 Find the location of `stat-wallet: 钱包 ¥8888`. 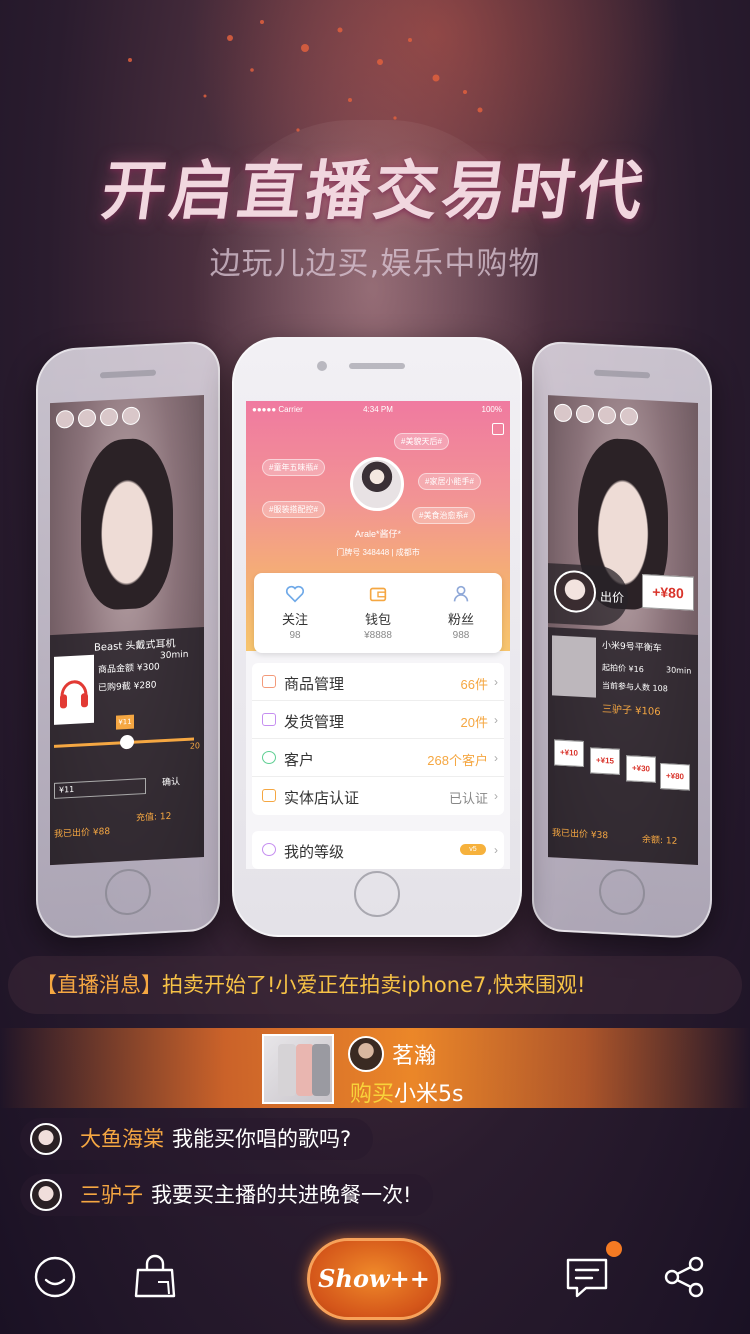

stat-wallet: 钱包 ¥8888 is located at coordinates (378, 612).